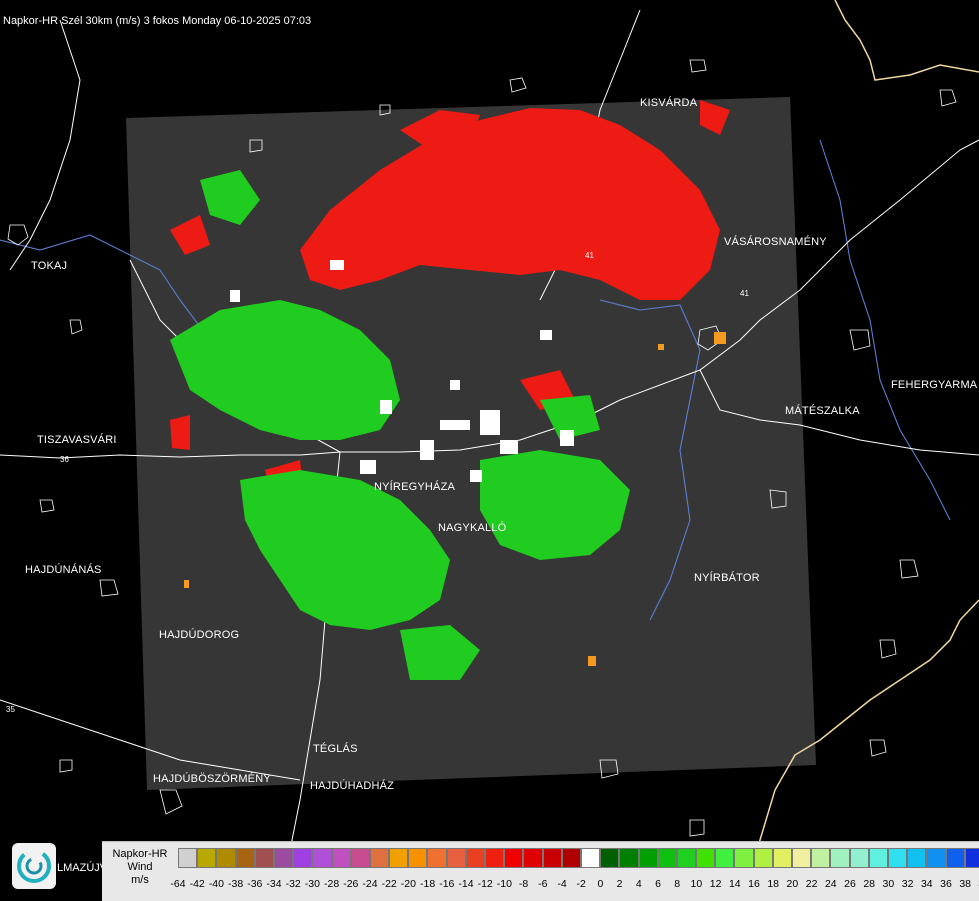 The height and width of the screenshot is (901, 979). What do you see at coordinates (735, 884) in the screenshot?
I see `legend-tick-label: 14` at bounding box center [735, 884].